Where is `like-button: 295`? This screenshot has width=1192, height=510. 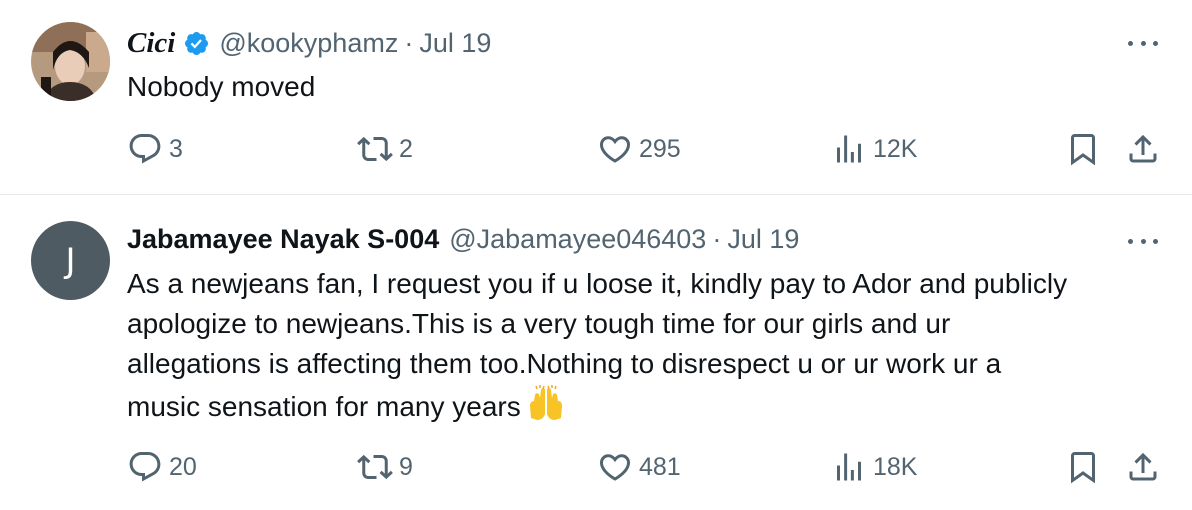
like-button: 295 is located at coordinates (639, 149).